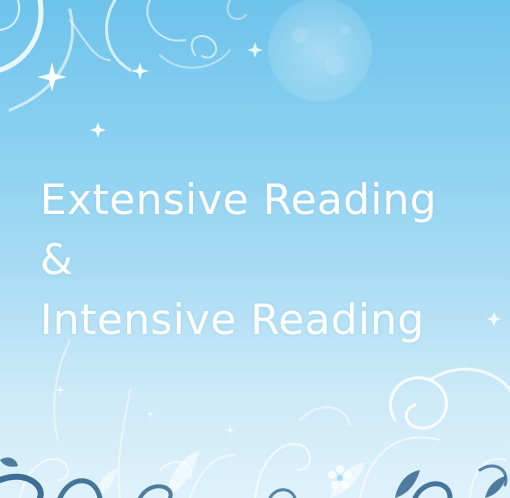  I want to click on moon-icon, so click(320, 51).